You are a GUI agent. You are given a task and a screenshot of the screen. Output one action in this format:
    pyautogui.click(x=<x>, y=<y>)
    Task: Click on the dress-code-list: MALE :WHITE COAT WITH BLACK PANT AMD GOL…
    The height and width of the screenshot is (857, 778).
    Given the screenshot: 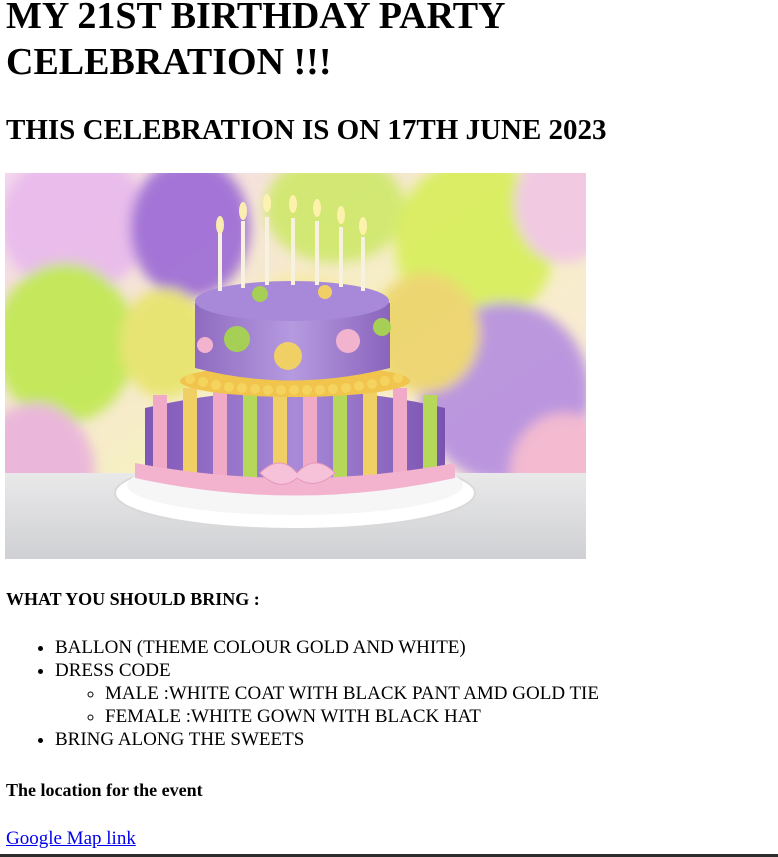 What is the action you would take?
    pyautogui.click(x=327, y=705)
    